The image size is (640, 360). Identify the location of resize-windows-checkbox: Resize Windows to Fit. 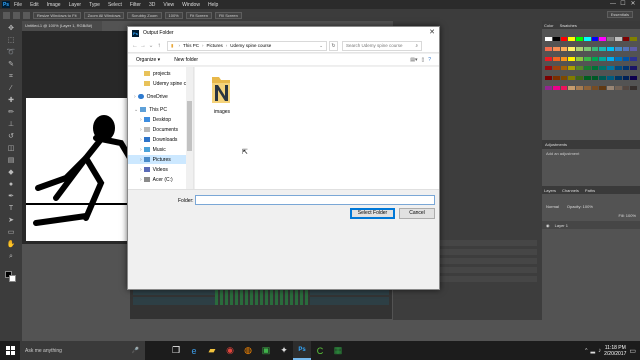
(57, 15).